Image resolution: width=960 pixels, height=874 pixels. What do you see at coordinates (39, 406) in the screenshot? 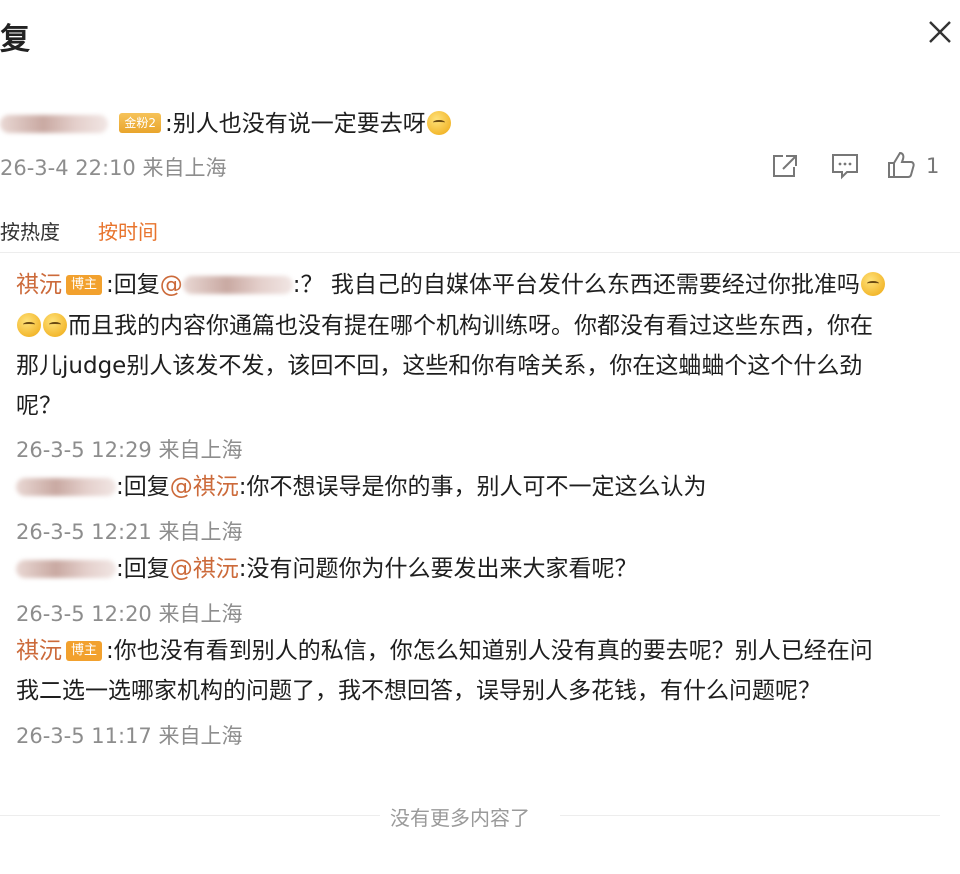
I see `reply-line: 呢？` at bounding box center [39, 406].